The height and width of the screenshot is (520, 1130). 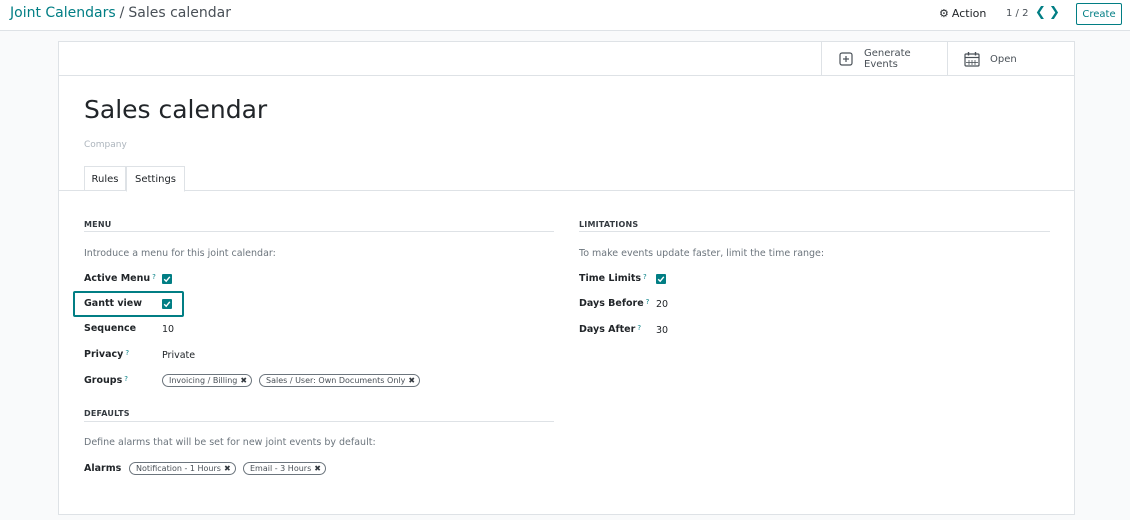 I want to click on groups-label: Groups?, so click(x=106, y=380).